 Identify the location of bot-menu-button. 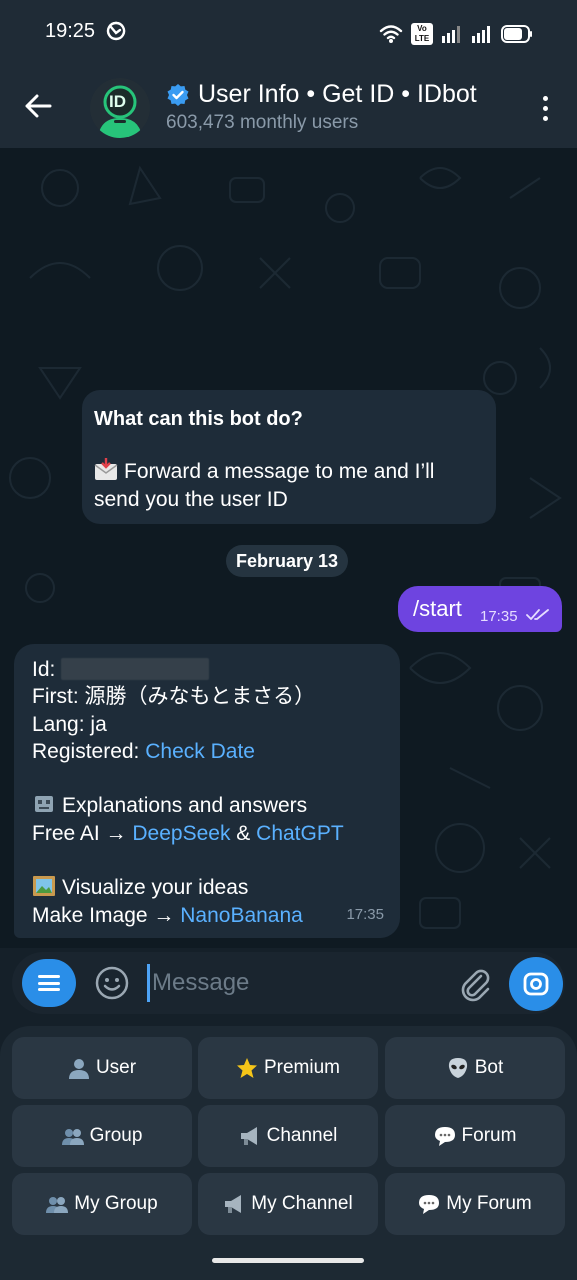
(49, 983).